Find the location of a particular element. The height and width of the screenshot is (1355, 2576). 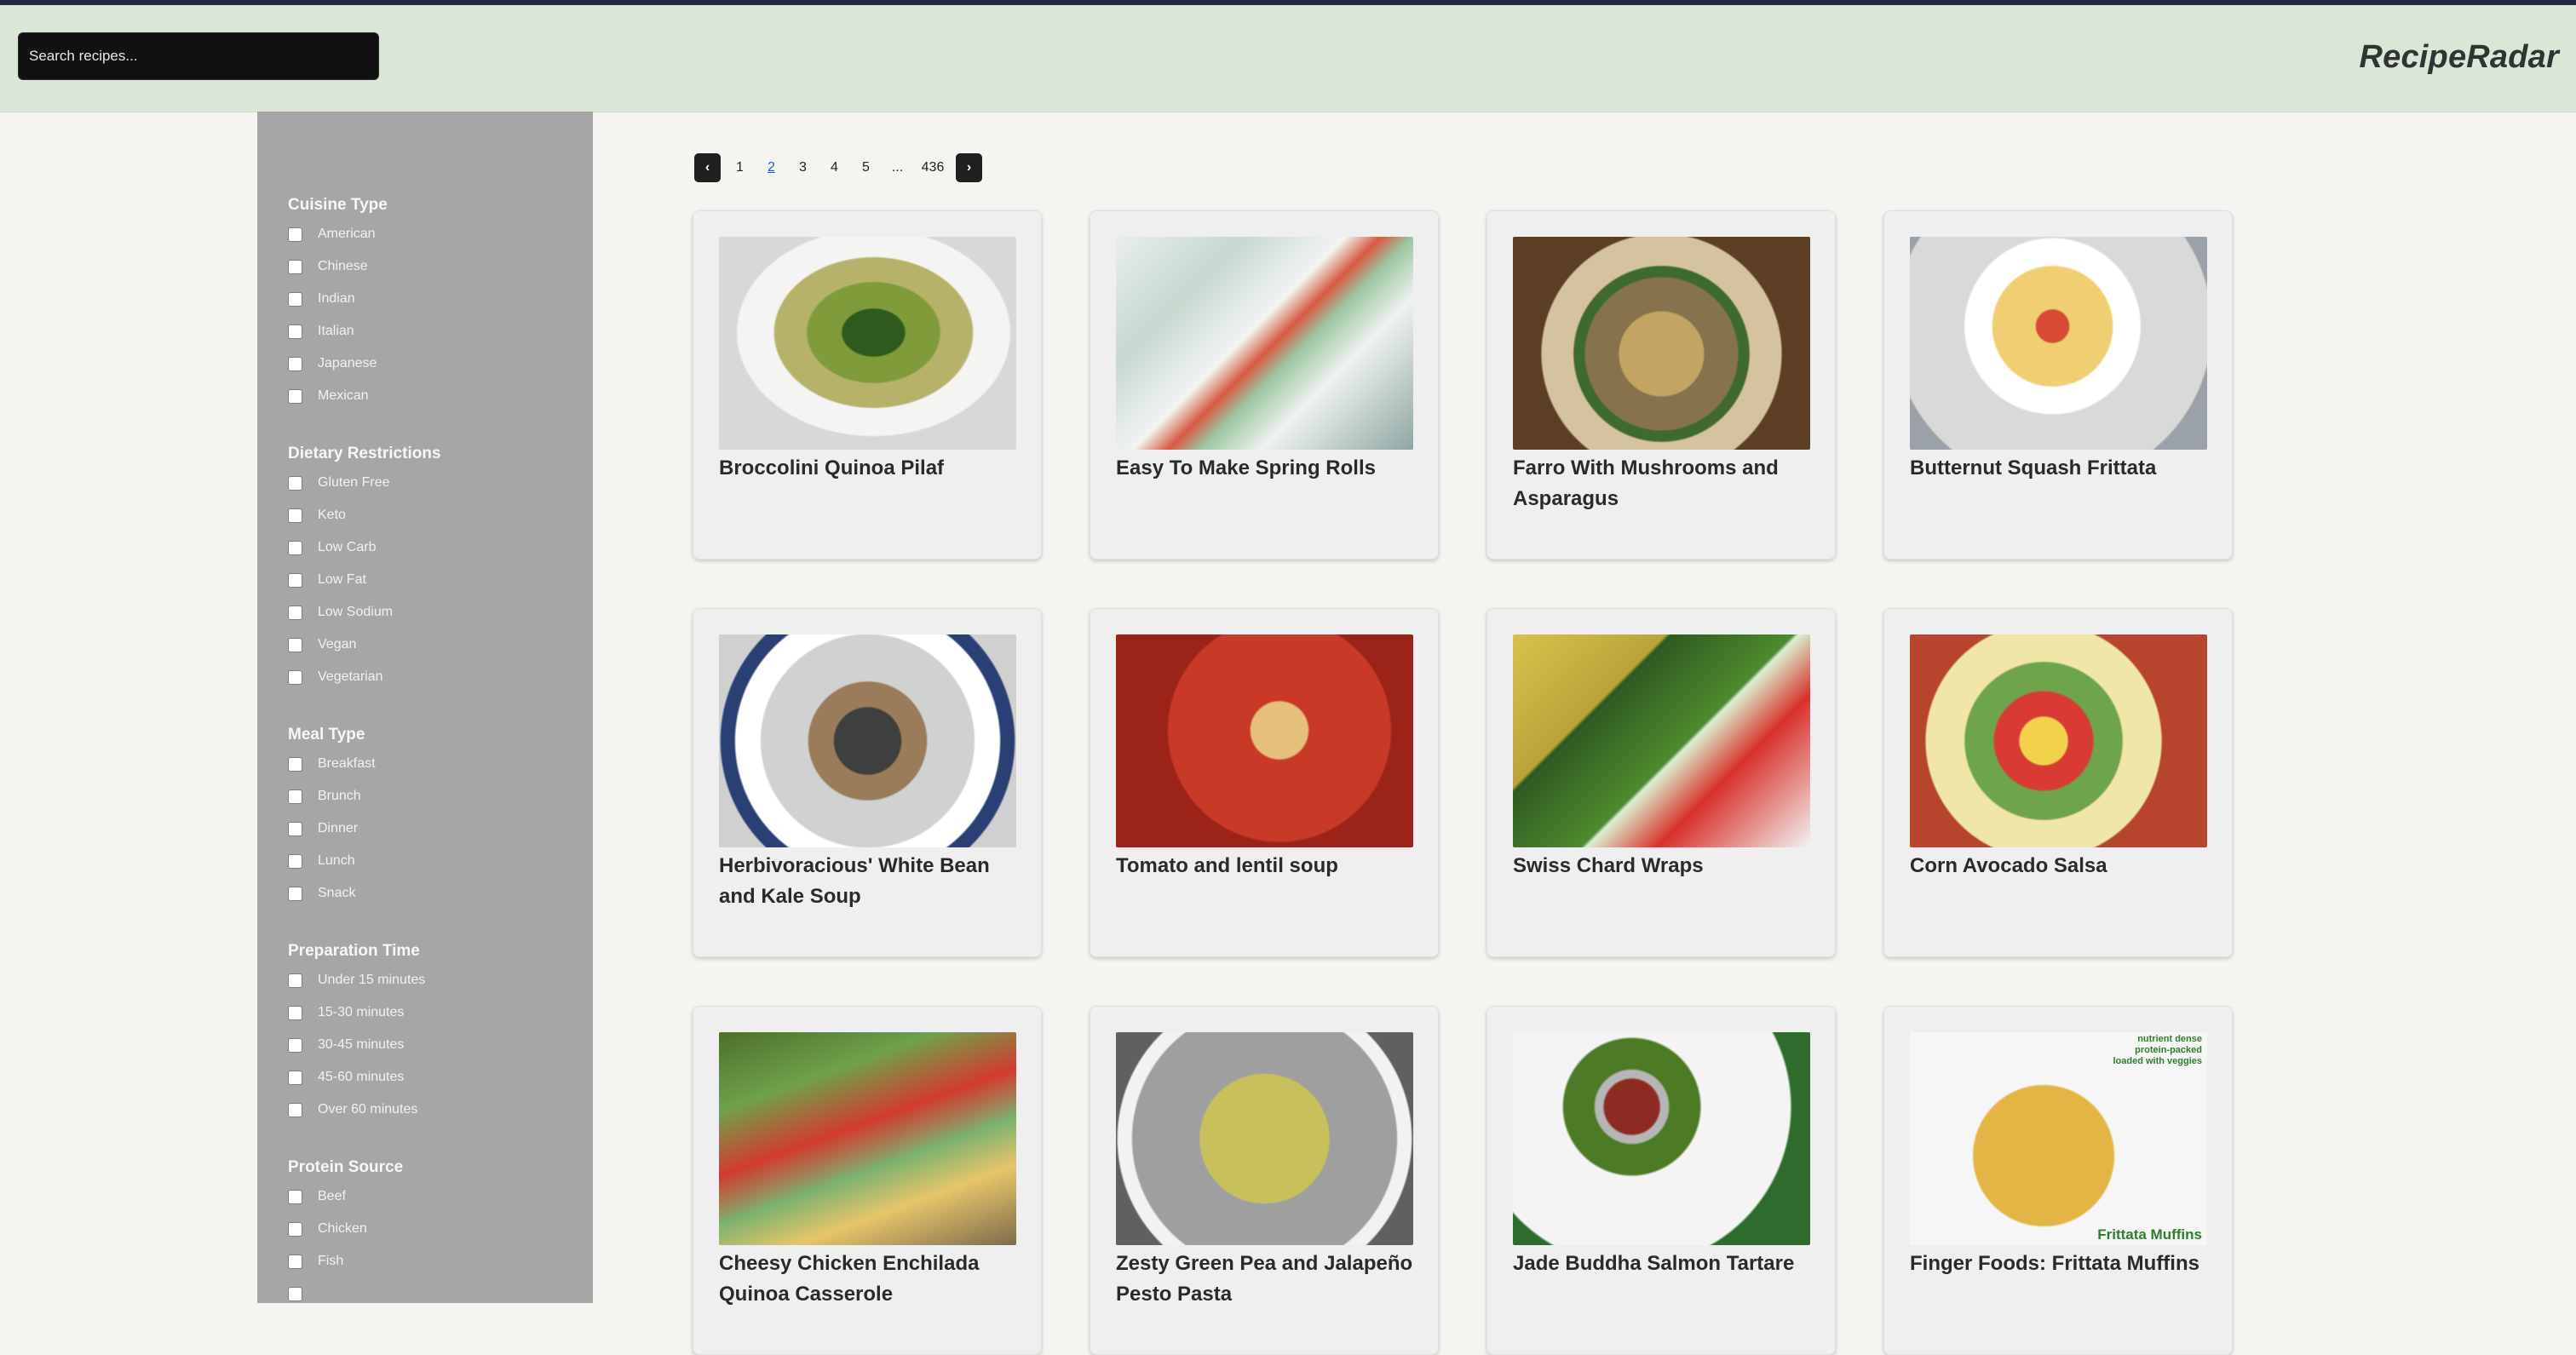

filter-option-brunch: Brunch is located at coordinates (433, 796).